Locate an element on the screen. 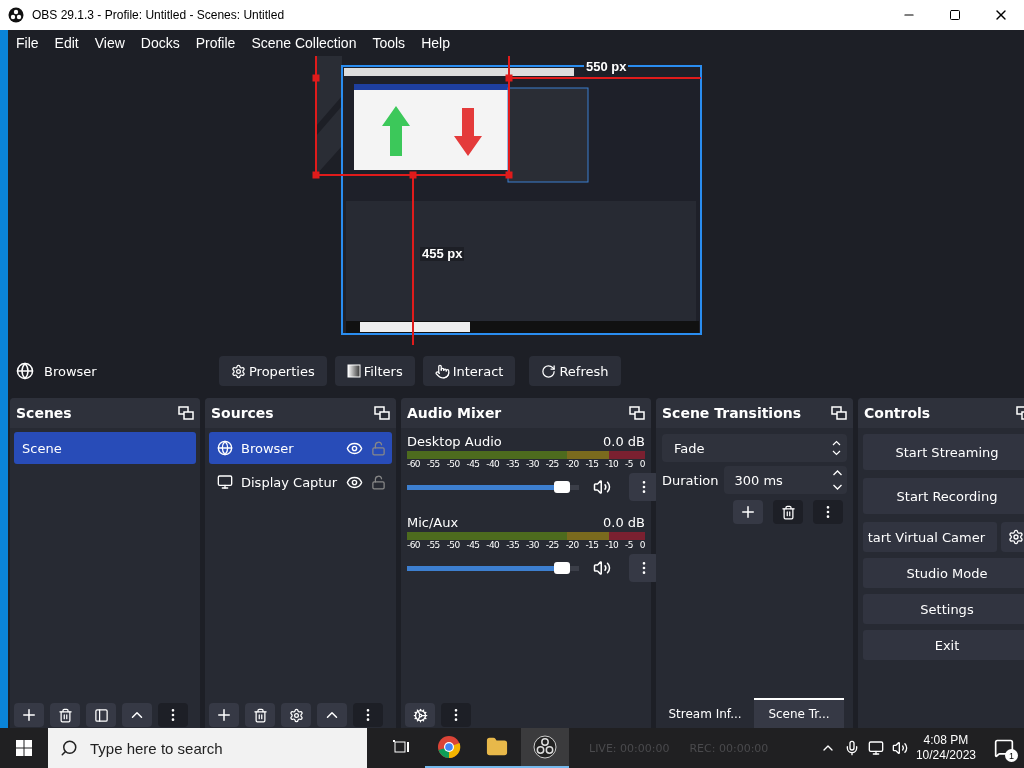  menu-item: Tools is located at coordinates (389, 43).